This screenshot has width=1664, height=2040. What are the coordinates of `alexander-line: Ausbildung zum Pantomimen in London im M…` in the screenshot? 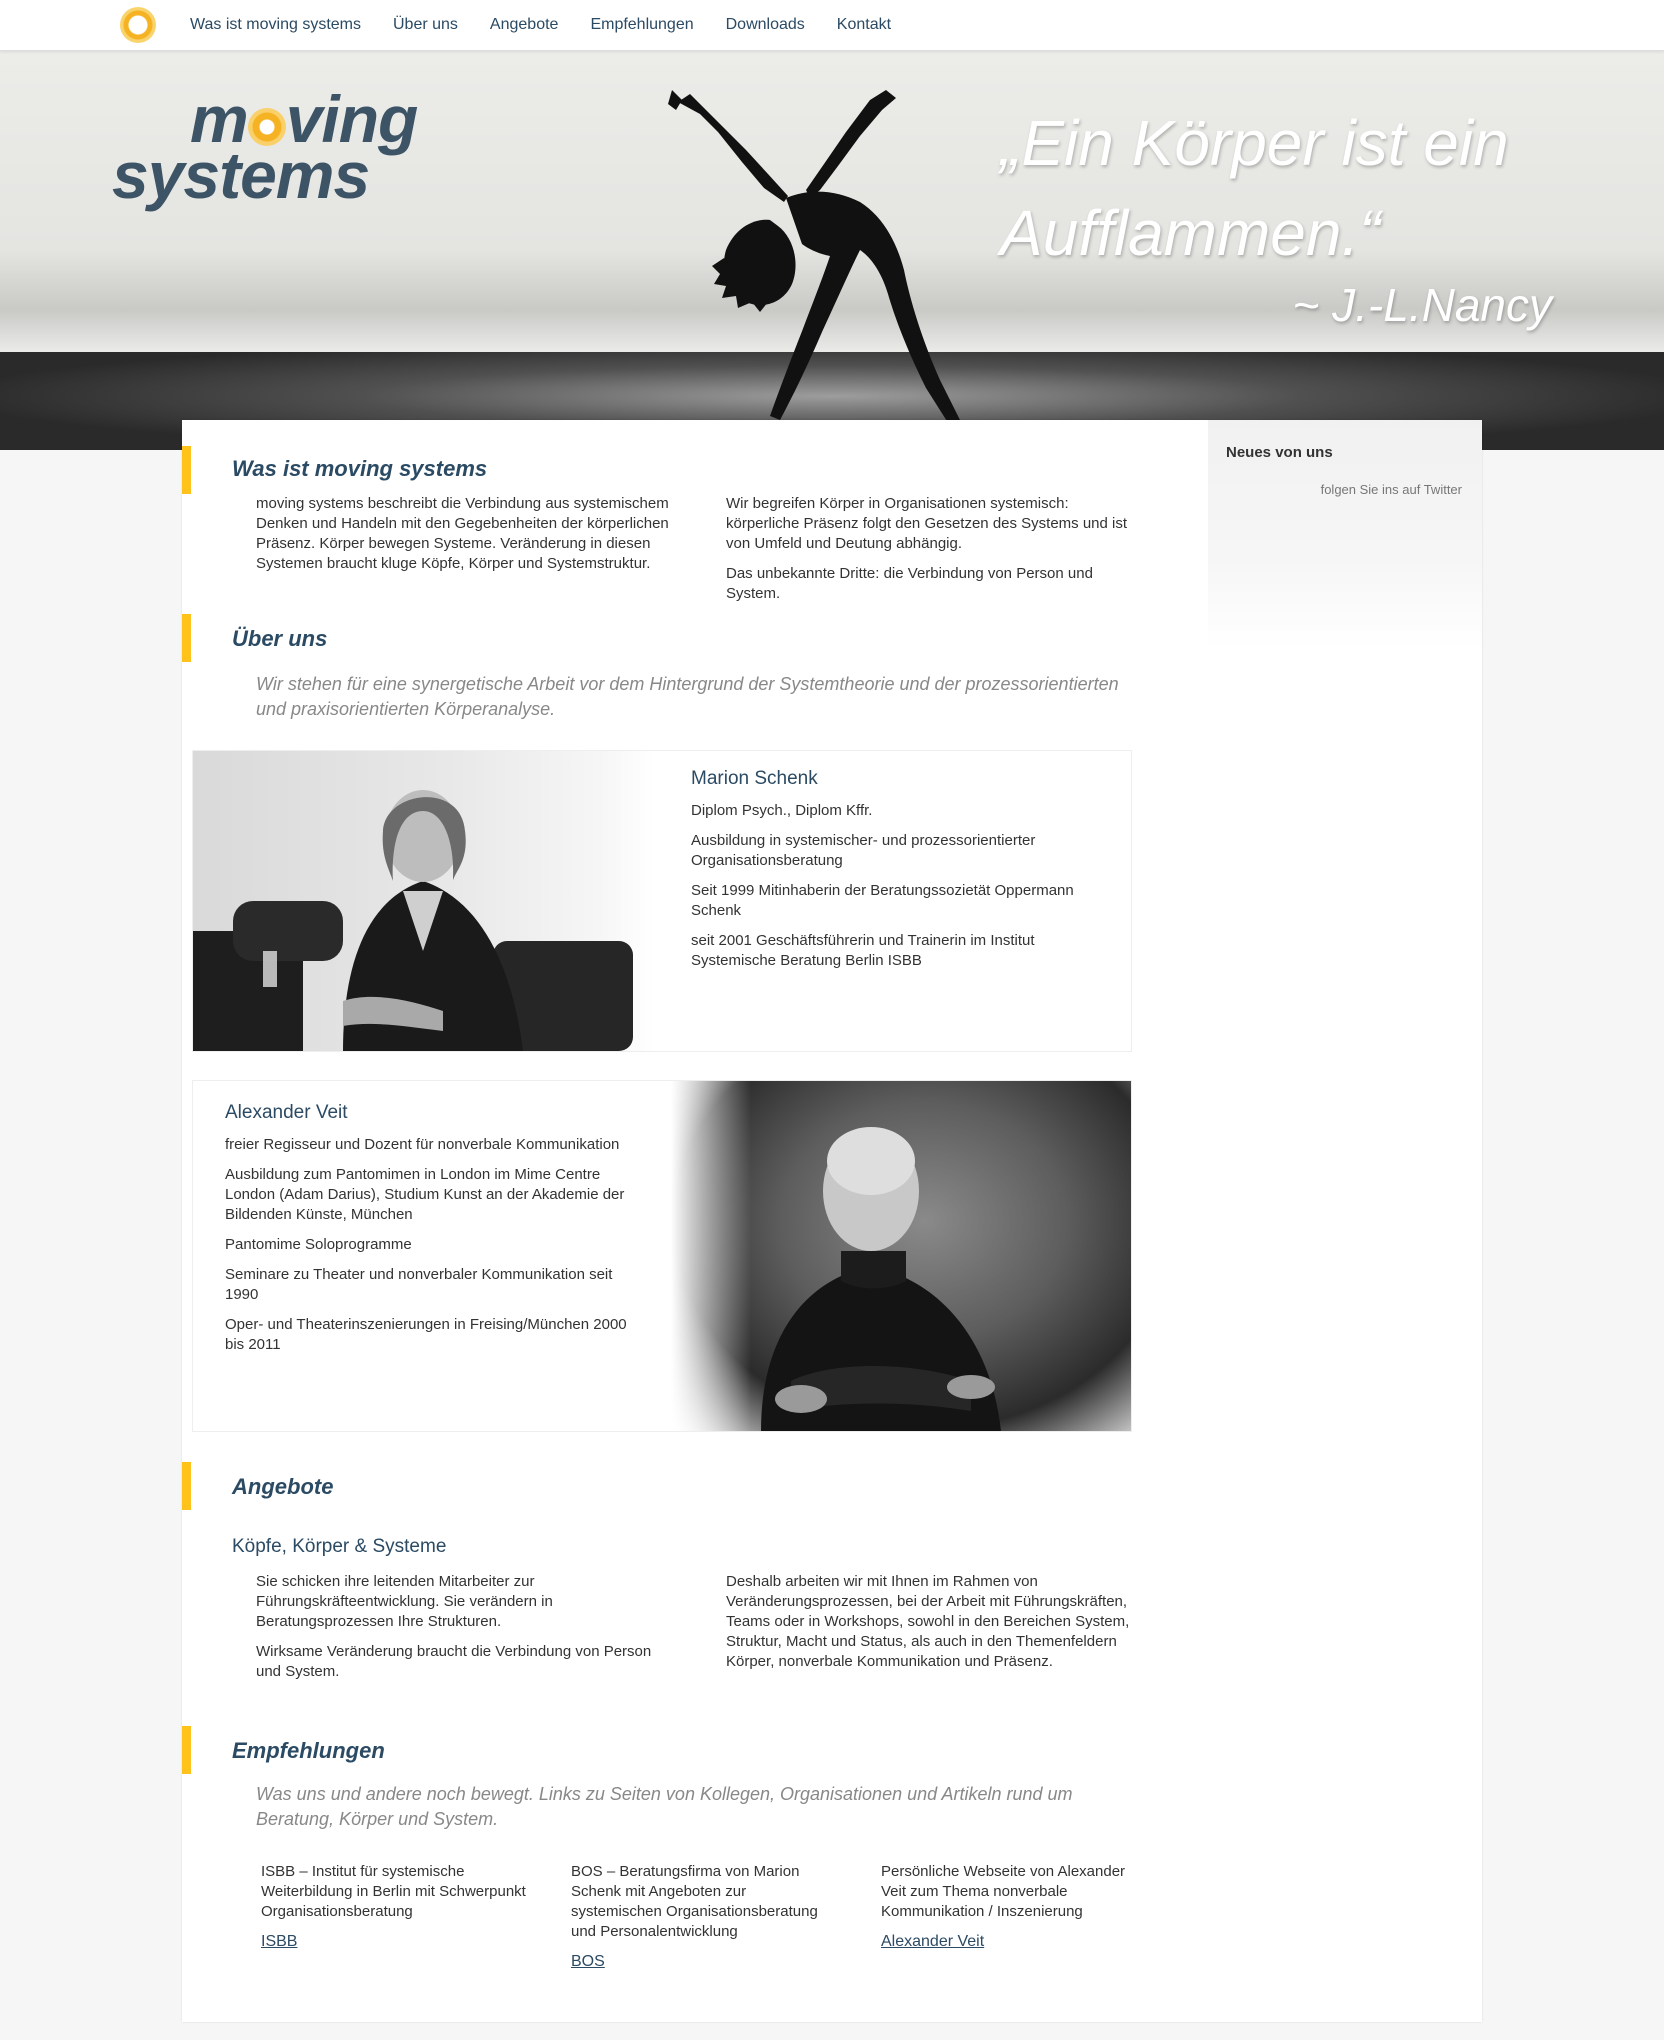 It's located at (425, 1194).